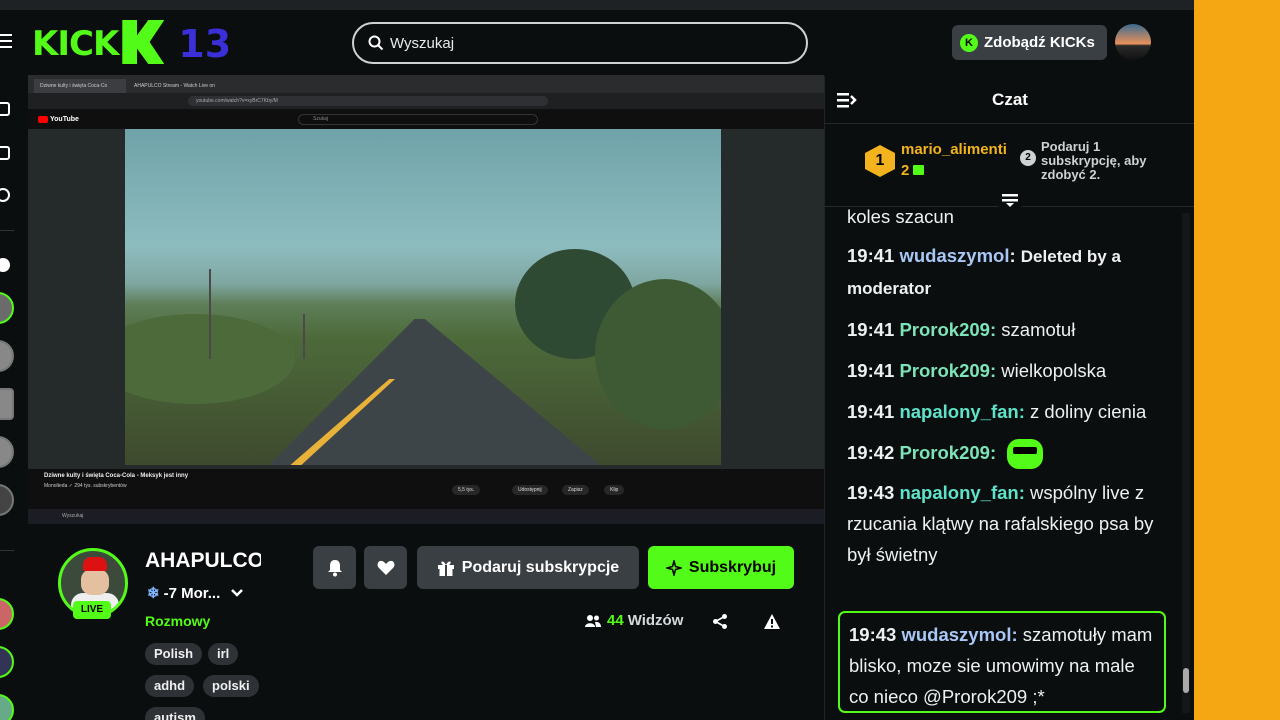 The height and width of the screenshot is (720, 1280). What do you see at coordinates (426, 101) in the screenshot?
I see `stream-browser-address: youtube.com/watch?v=xyBrC7Kby/M` at bounding box center [426, 101].